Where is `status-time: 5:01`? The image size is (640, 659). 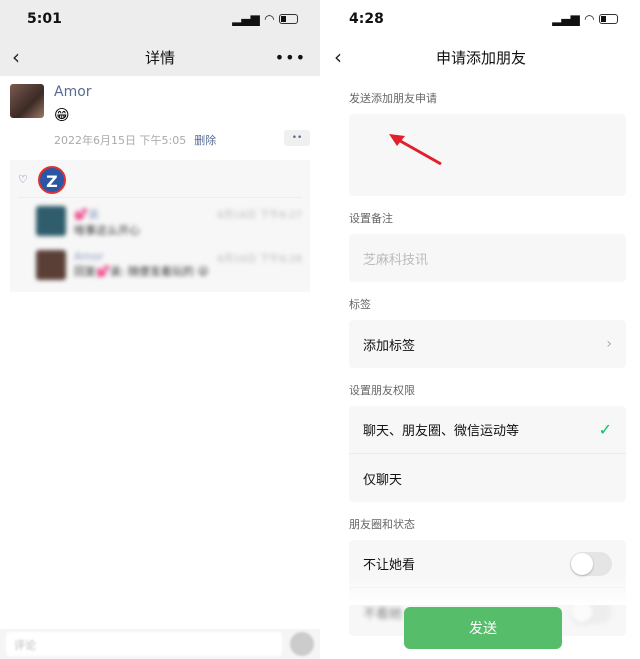
status-time: 5:01 is located at coordinates (44, 19).